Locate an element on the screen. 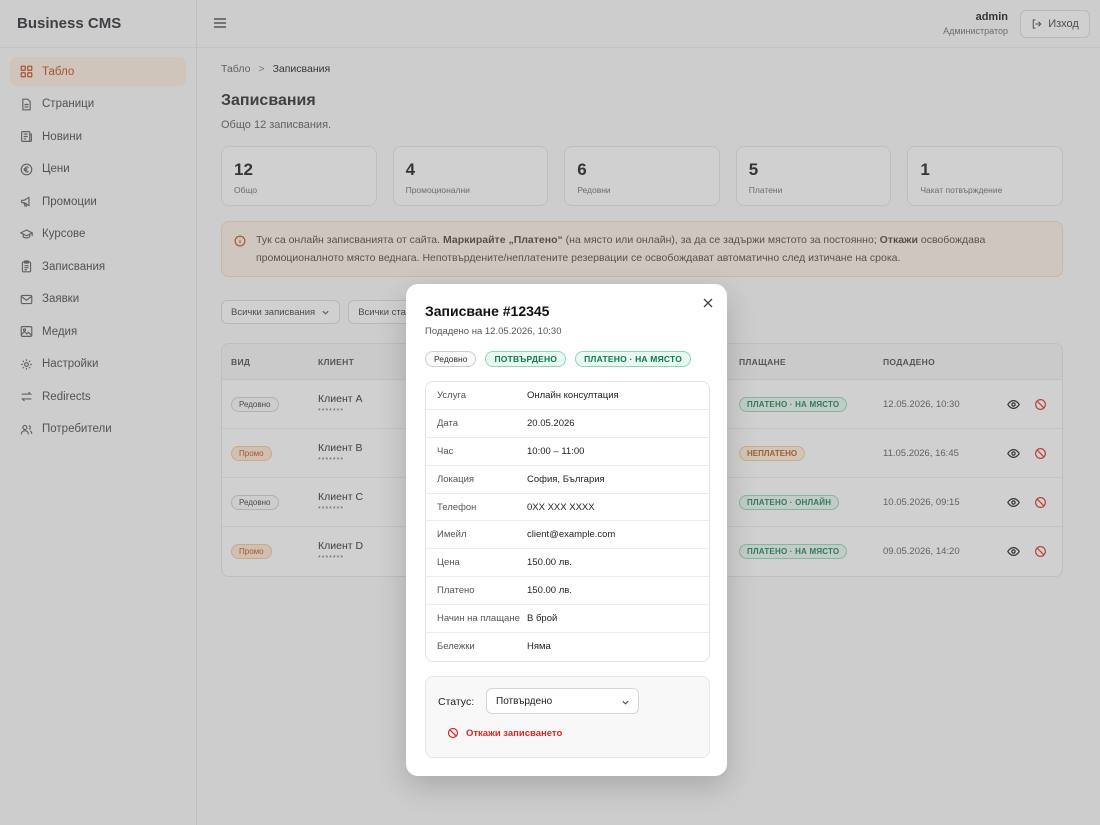  detail-key: Час is located at coordinates (445, 451).